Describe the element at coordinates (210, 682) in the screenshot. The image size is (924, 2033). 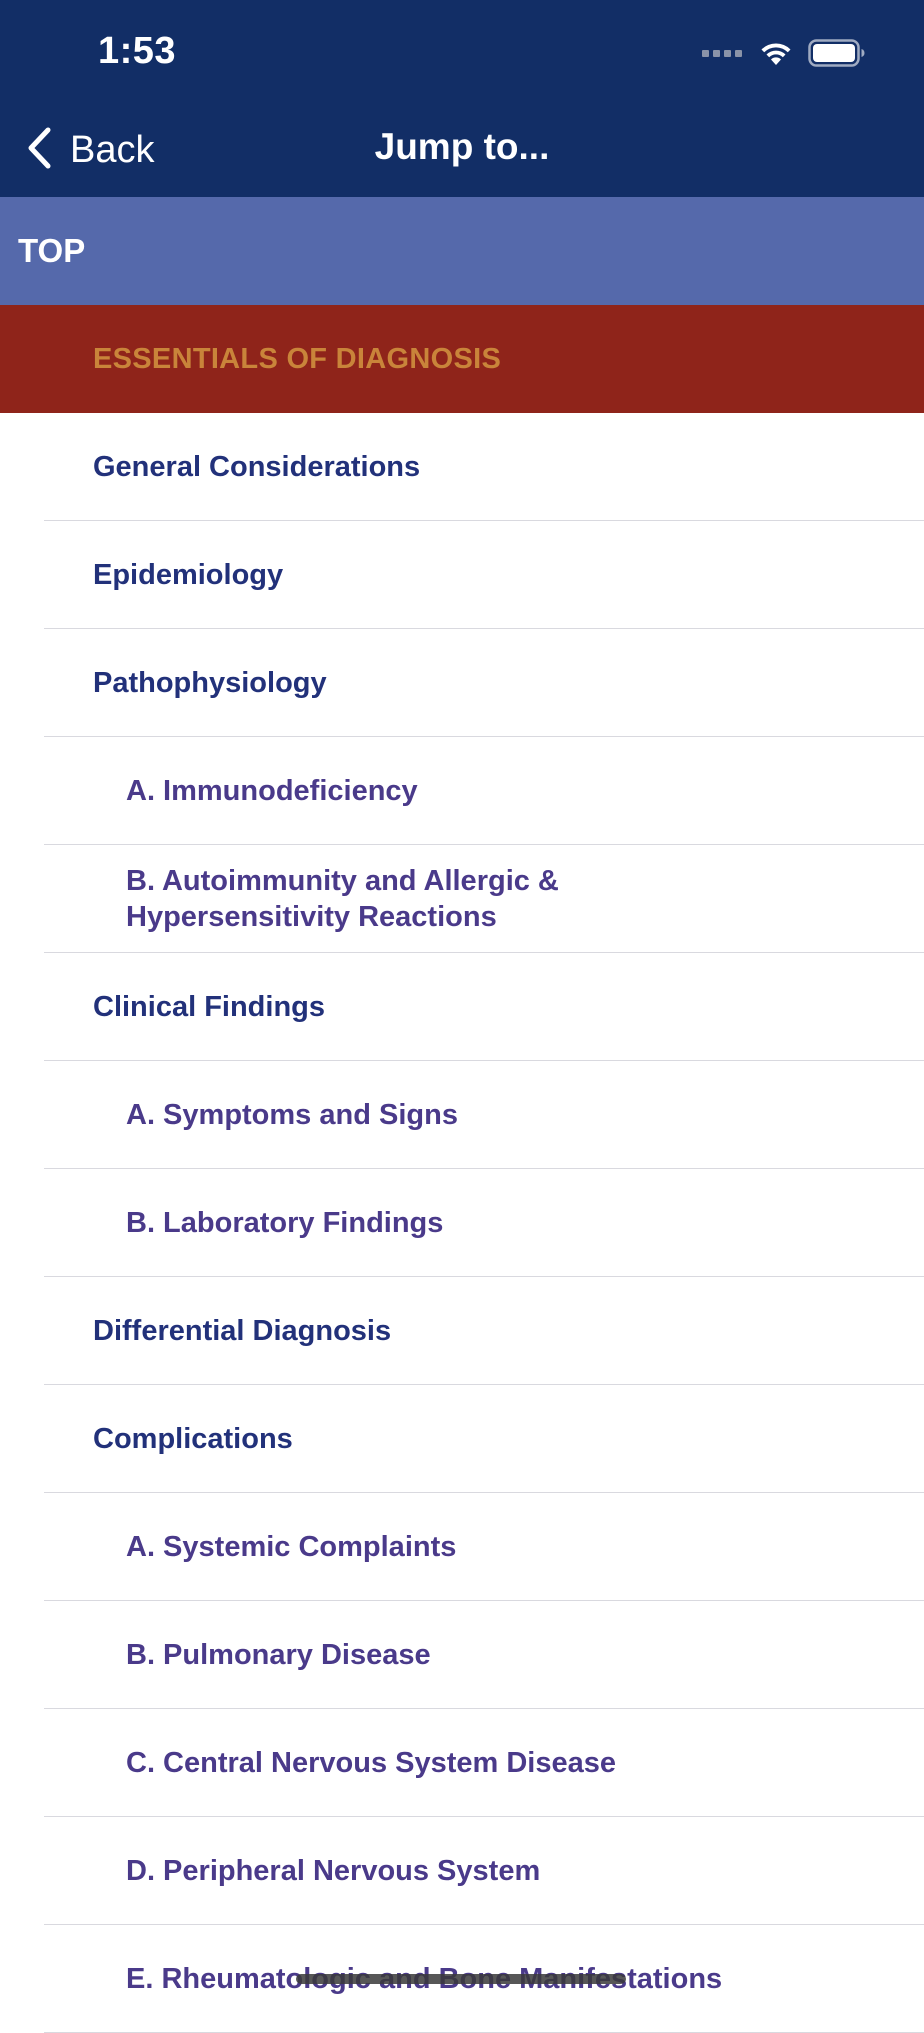
I see `list-item-label: Pathophysiology` at that location.